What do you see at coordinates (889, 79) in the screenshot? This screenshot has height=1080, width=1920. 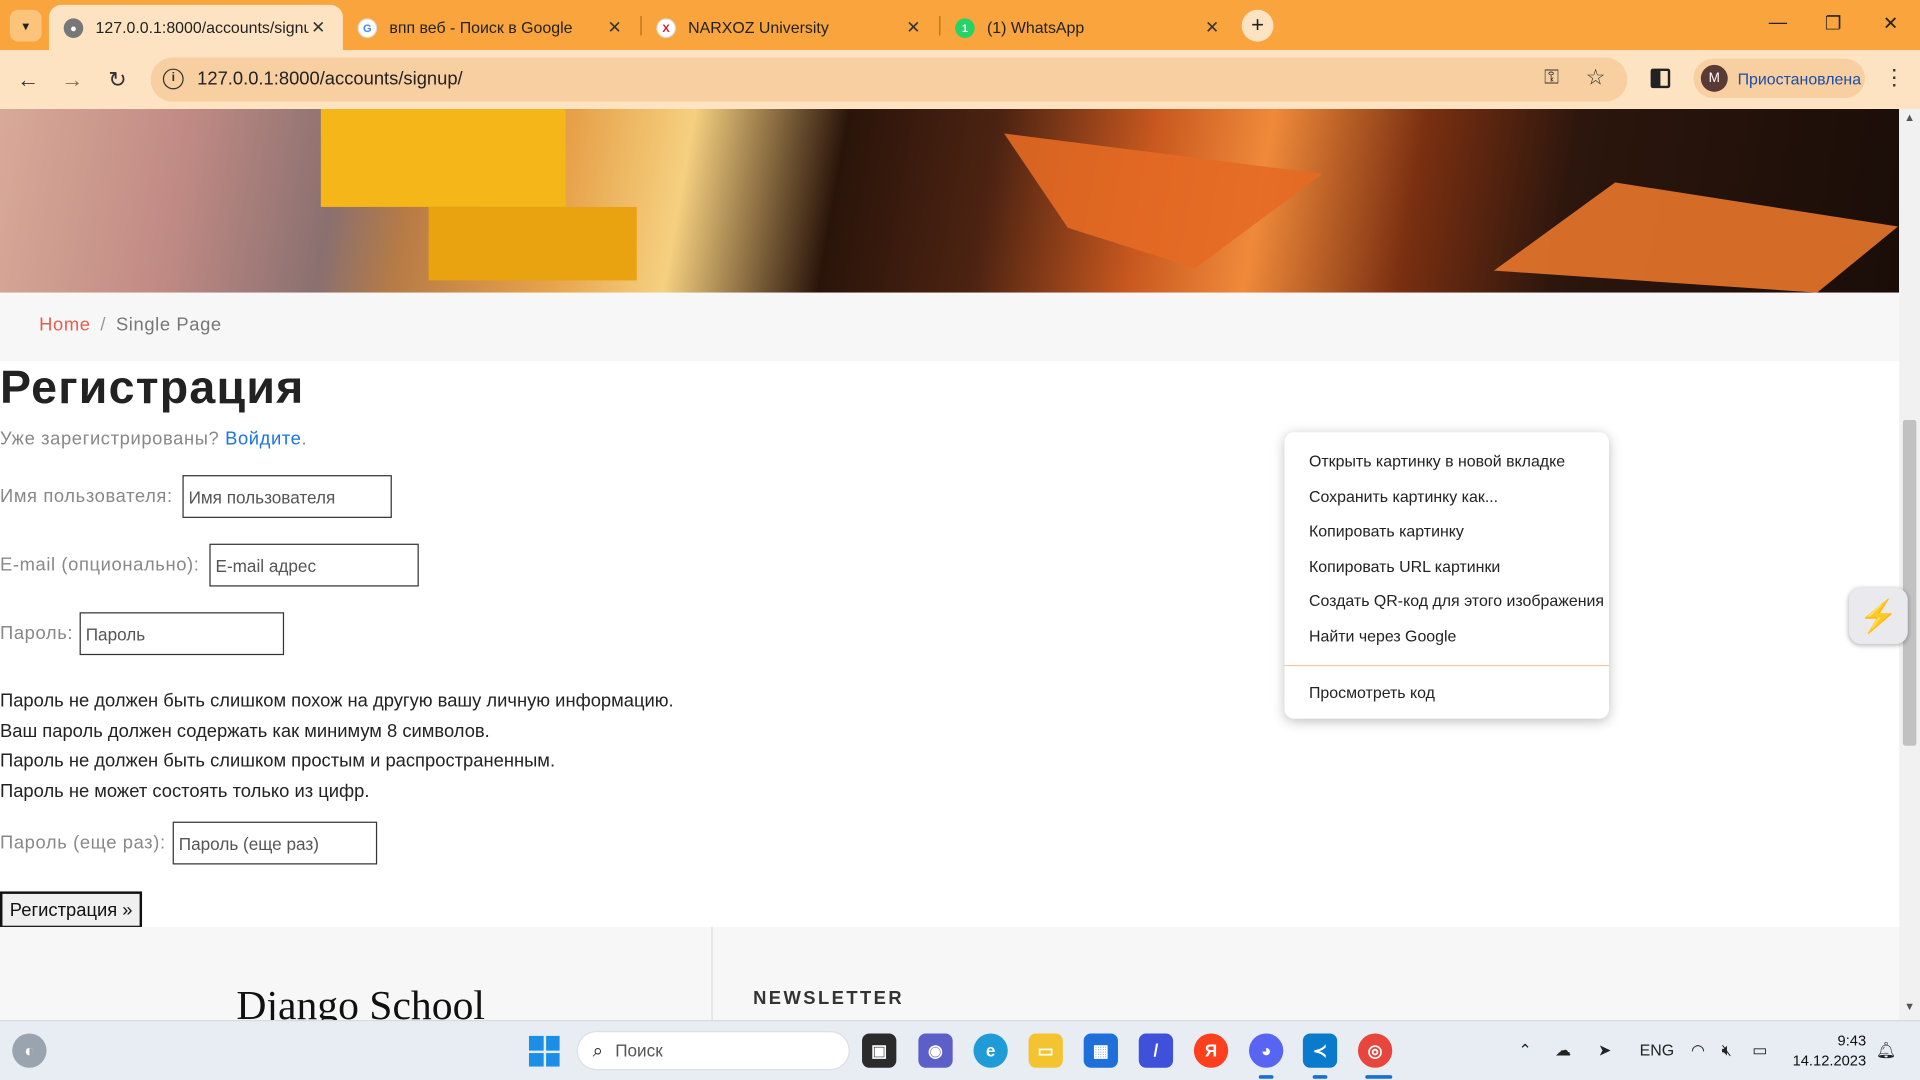 I see `address-bar: i 127.0.0.1:8000/accounts/signup/ ⚿ ☆` at bounding box center [889, 79].